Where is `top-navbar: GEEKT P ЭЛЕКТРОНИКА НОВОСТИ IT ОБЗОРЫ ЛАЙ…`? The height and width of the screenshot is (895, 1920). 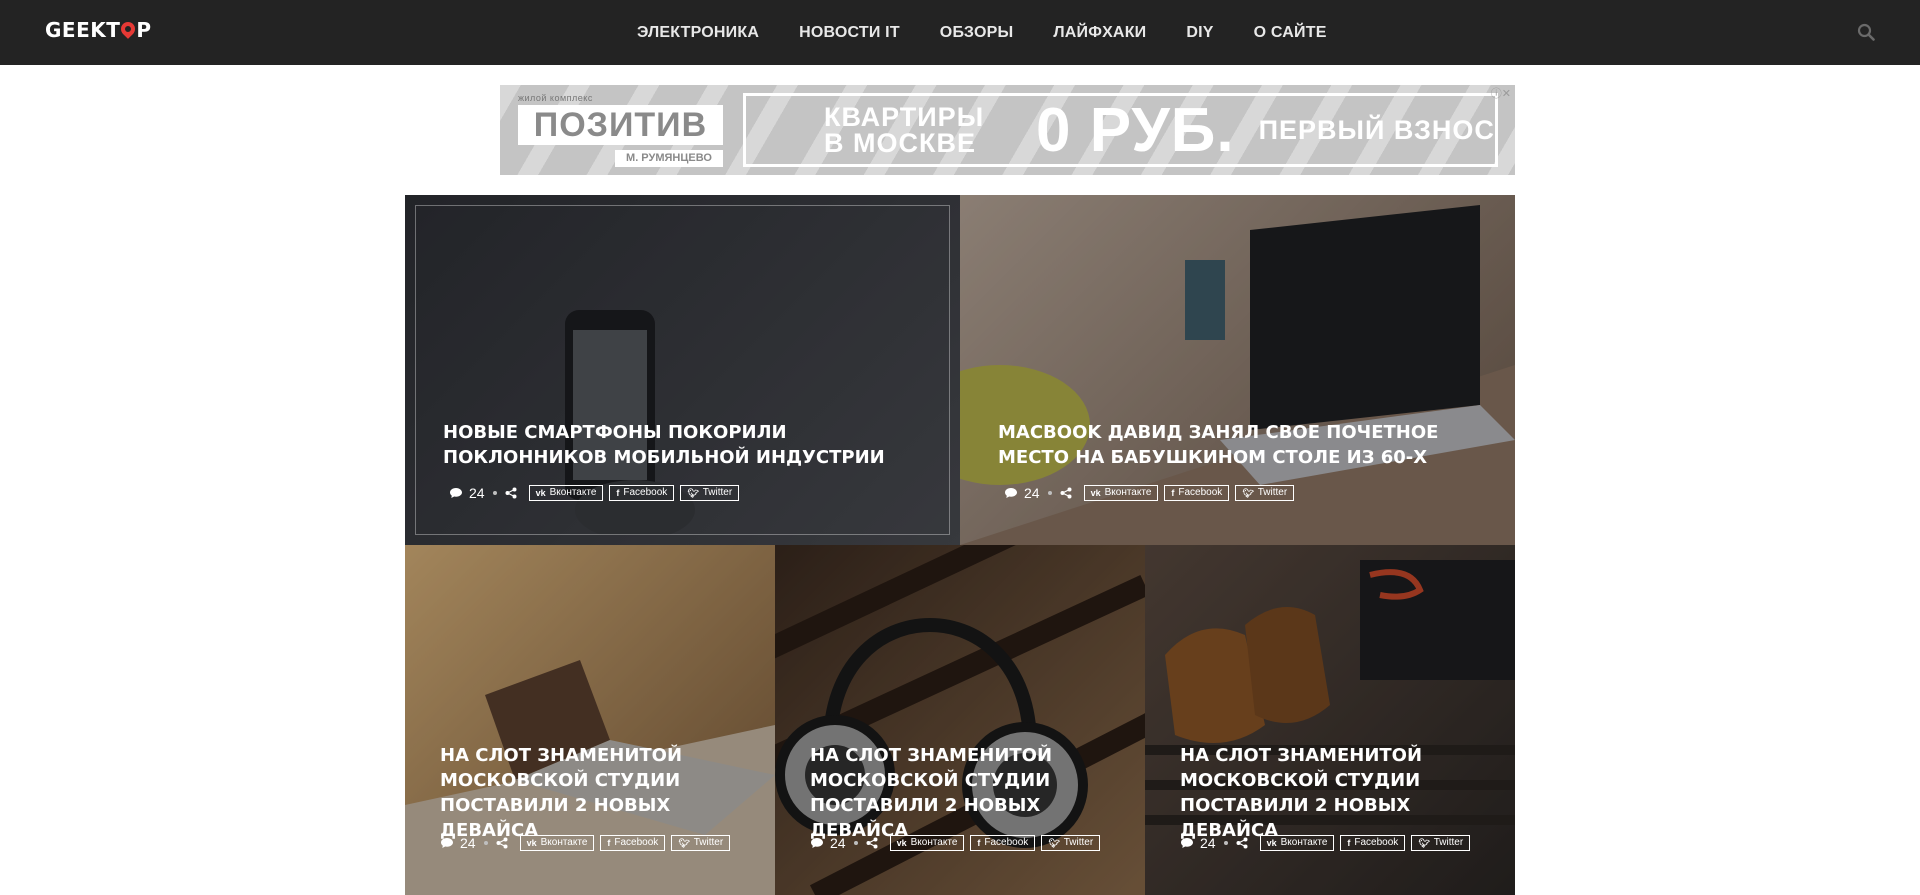 top-navbar: GEEKT P ЭЛЕКТРОНИКА НОВОСТИ IT ОБЗОРЫ ЛАЙ… is located at coordinates (960, 32).